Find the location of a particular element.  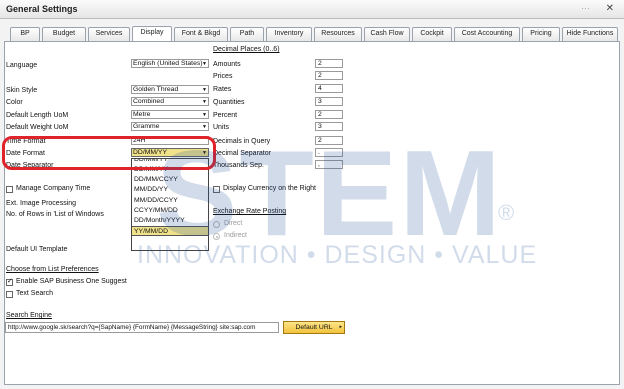

decimal-row-label: Decimals in Query is located at coordinates (242, 141).